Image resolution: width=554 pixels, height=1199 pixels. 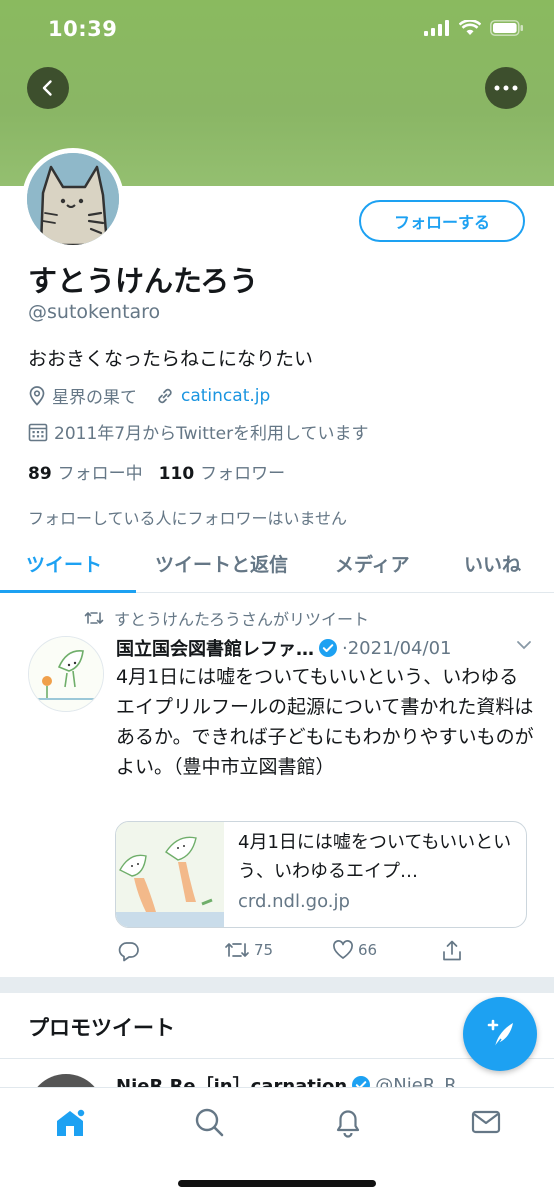 What do you see at coordinates (68, 591) in the screenshot?
I see `active-tab-indicator` at bounding box center [68, 591].